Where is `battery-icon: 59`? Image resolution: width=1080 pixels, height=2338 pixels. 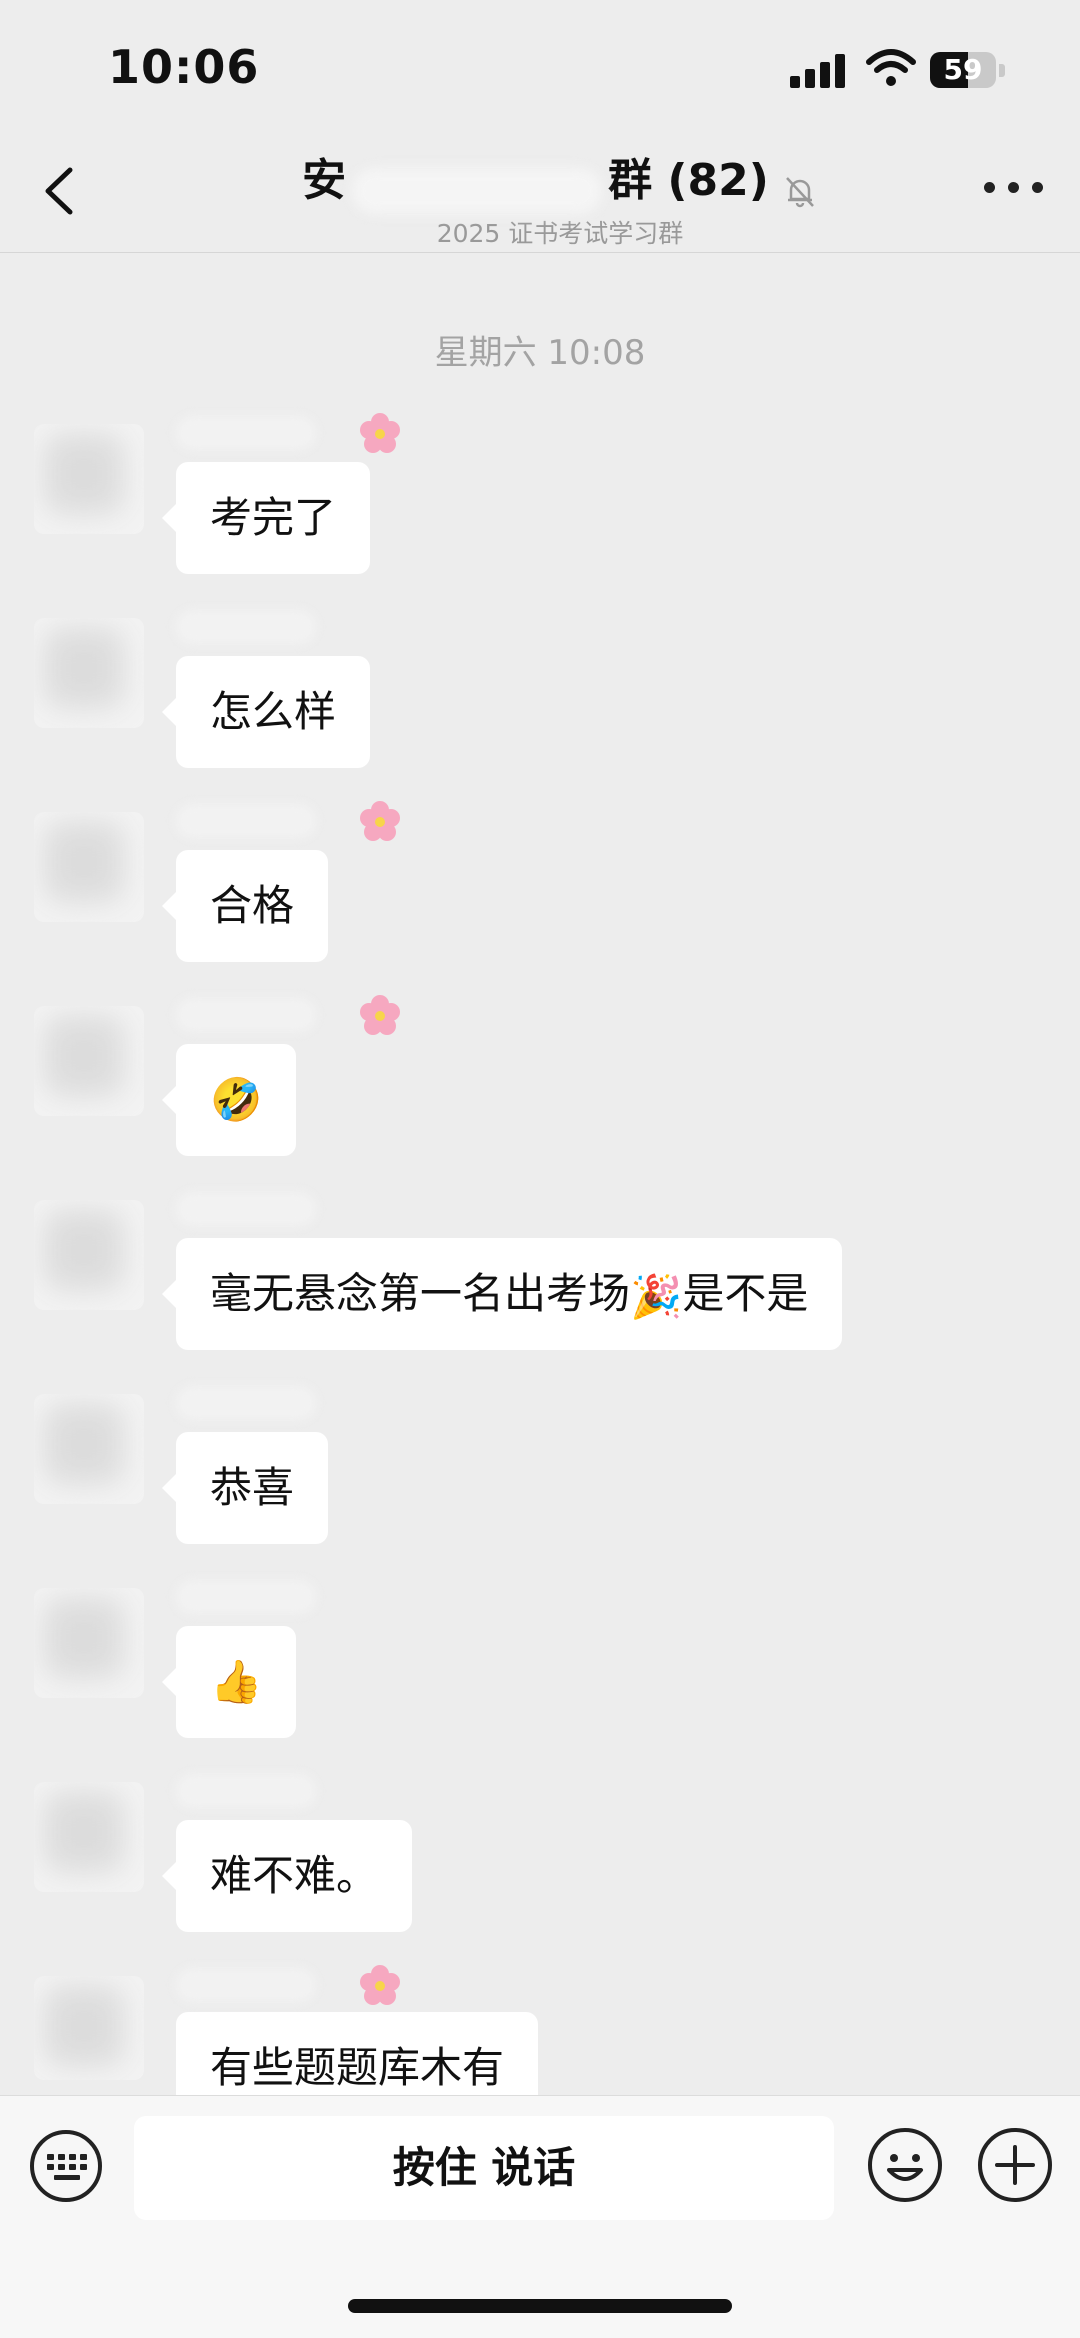 battery-icon: 59 is located at coordinates (968, 71).